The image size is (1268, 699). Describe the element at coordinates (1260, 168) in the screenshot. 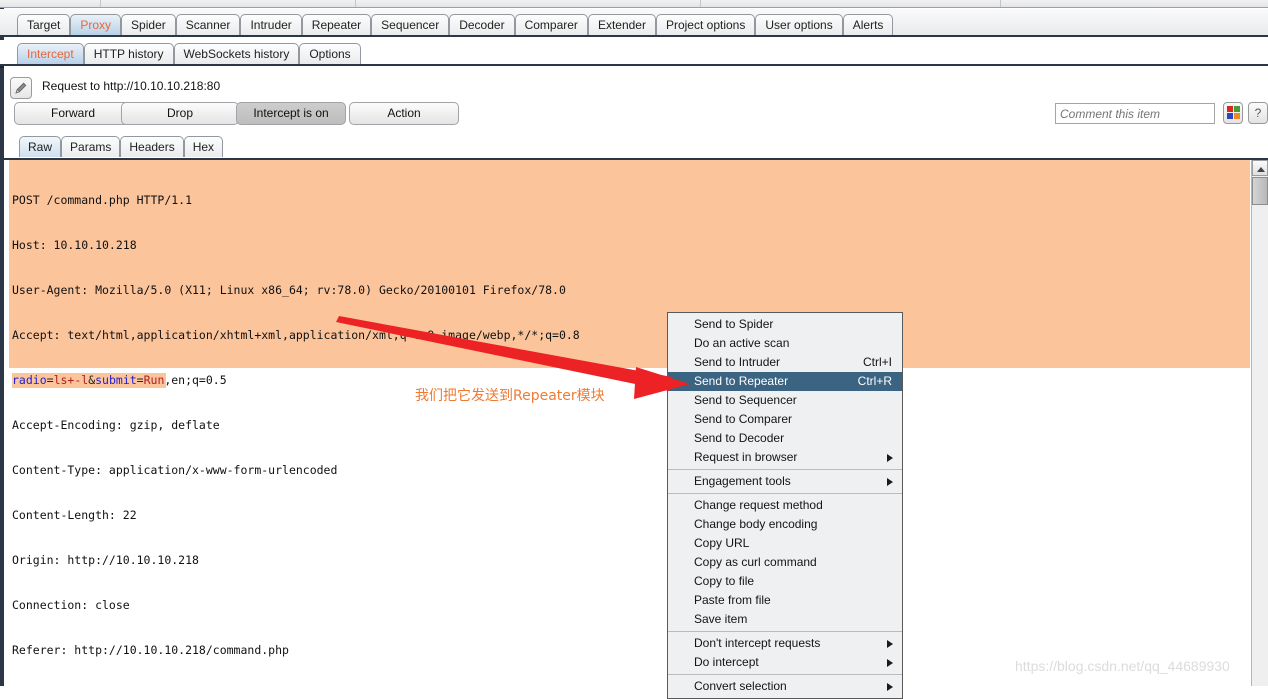

I see `scroll-up-arrow-icon` at that location.